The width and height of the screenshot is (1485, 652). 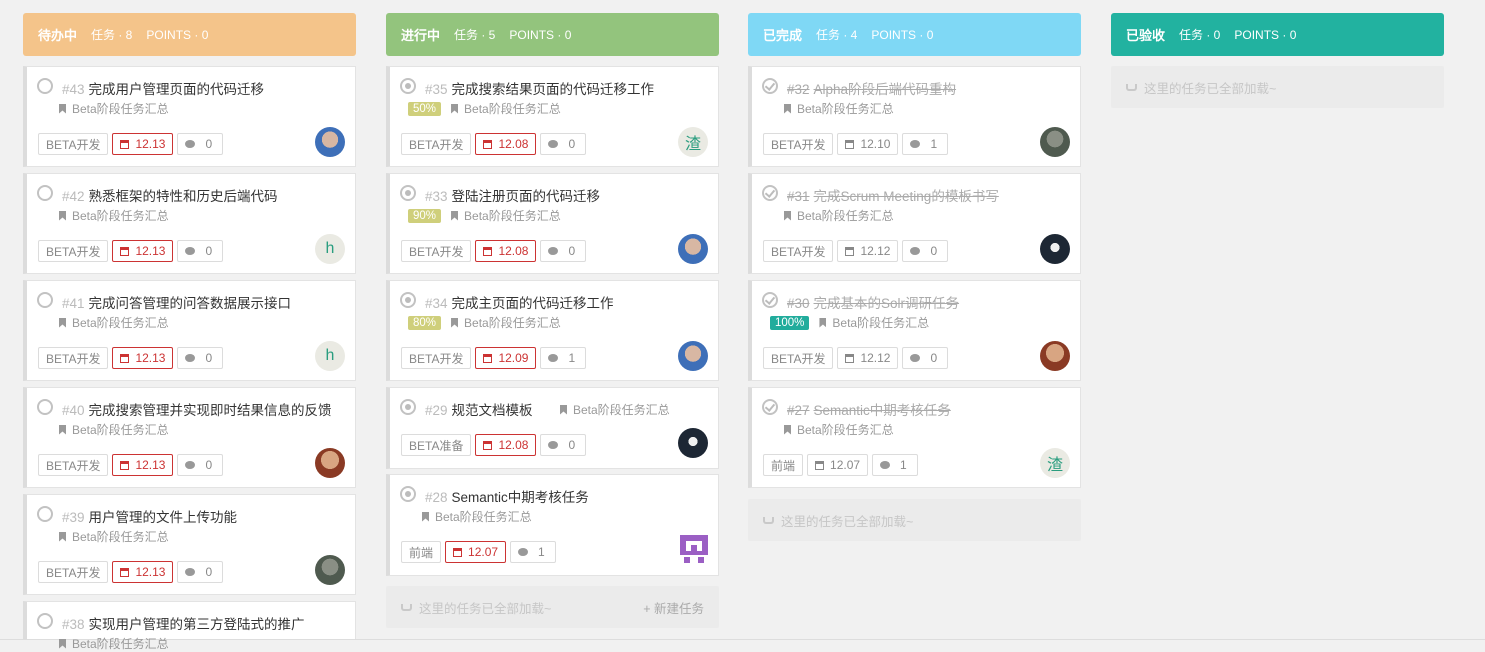 I want to click on task-title-line: #35 完成搜索结果页面的代码迁移工作, so click(x=539, y=88).